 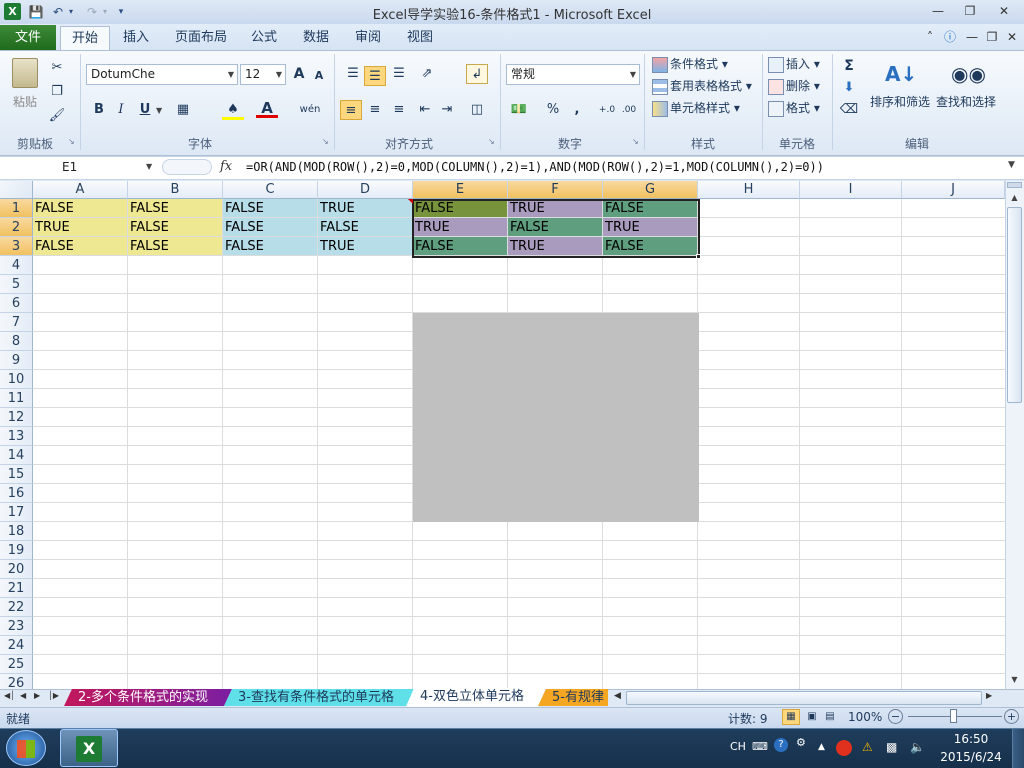 I want to click on borders-icon: ▦, so click(x=183, y=110).